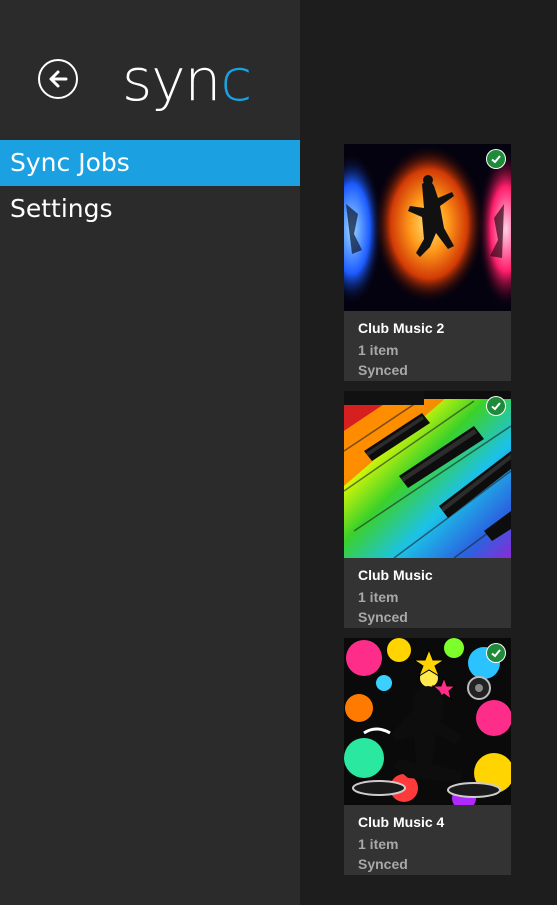 This screenshot has width=557, height=905. Describe the element at coordinates (171, 80) in the screenshot. I see `app-title-main: syn` at that location.